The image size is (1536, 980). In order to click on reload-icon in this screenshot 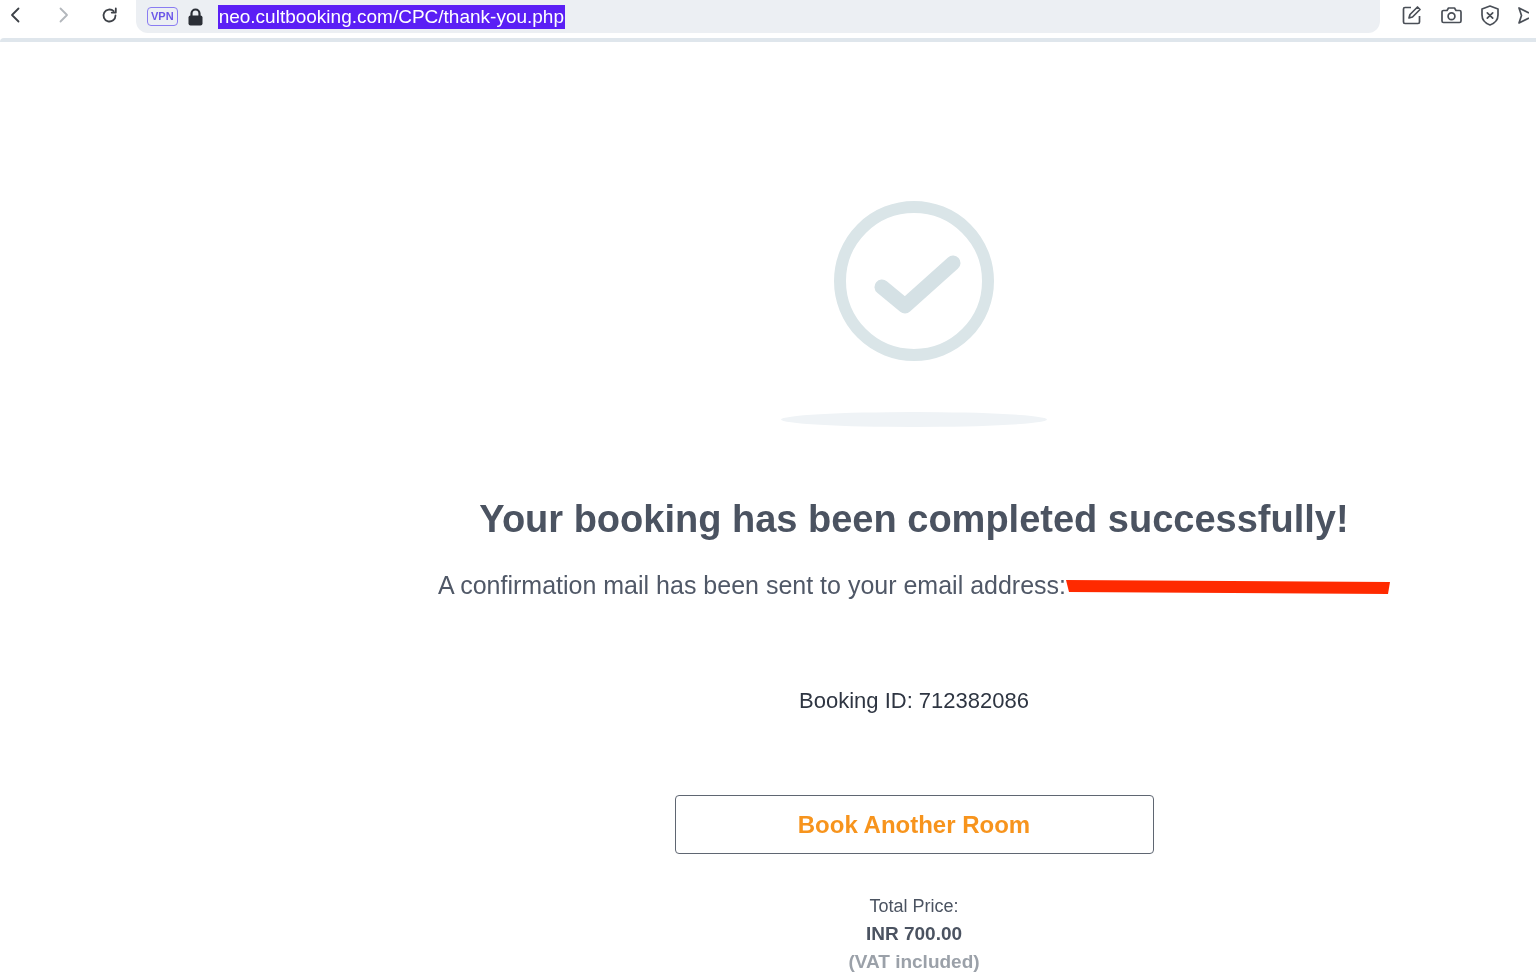, I will do `click(109, 15)`.